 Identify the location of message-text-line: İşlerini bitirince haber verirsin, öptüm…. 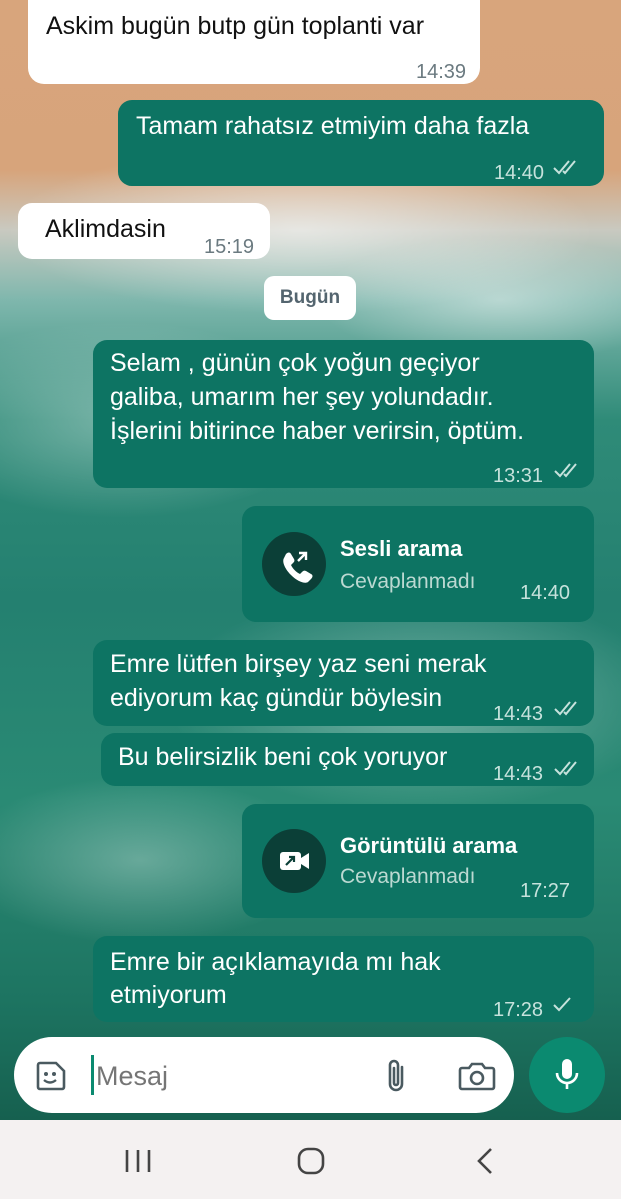
(317, 431).